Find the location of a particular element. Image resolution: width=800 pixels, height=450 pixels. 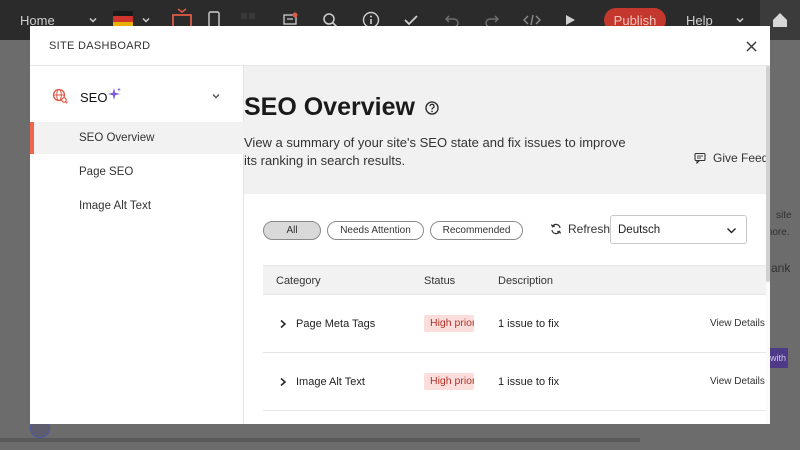

filter-chip-needs-attention: Needs Attention is located at coordinates (375, 230).